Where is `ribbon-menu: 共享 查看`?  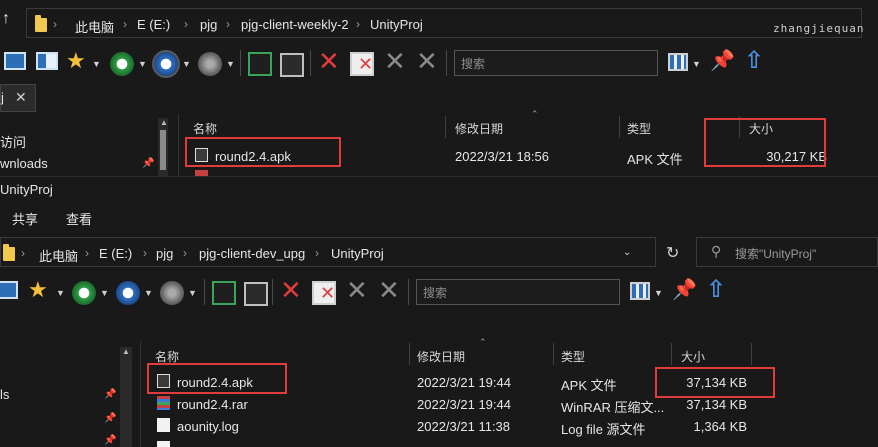
ribbon-menu: 共享 查看 is located at coordinates (439, 218).